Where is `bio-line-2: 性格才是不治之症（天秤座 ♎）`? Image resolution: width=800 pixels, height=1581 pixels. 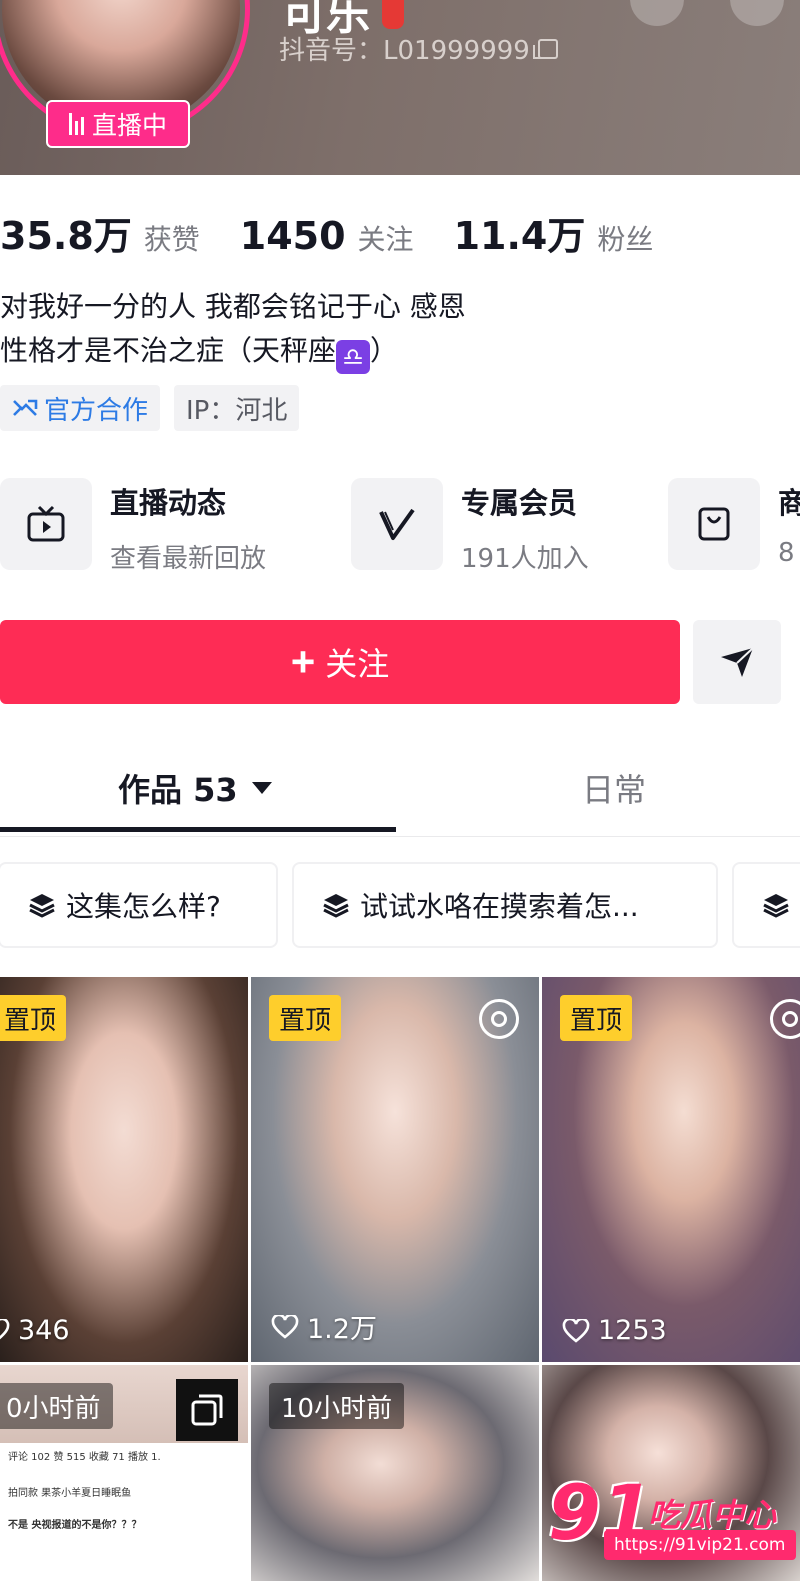
bio-line-2: 性格才是不治之症（天秤座 ♎） is located at coordinates (233, 351).